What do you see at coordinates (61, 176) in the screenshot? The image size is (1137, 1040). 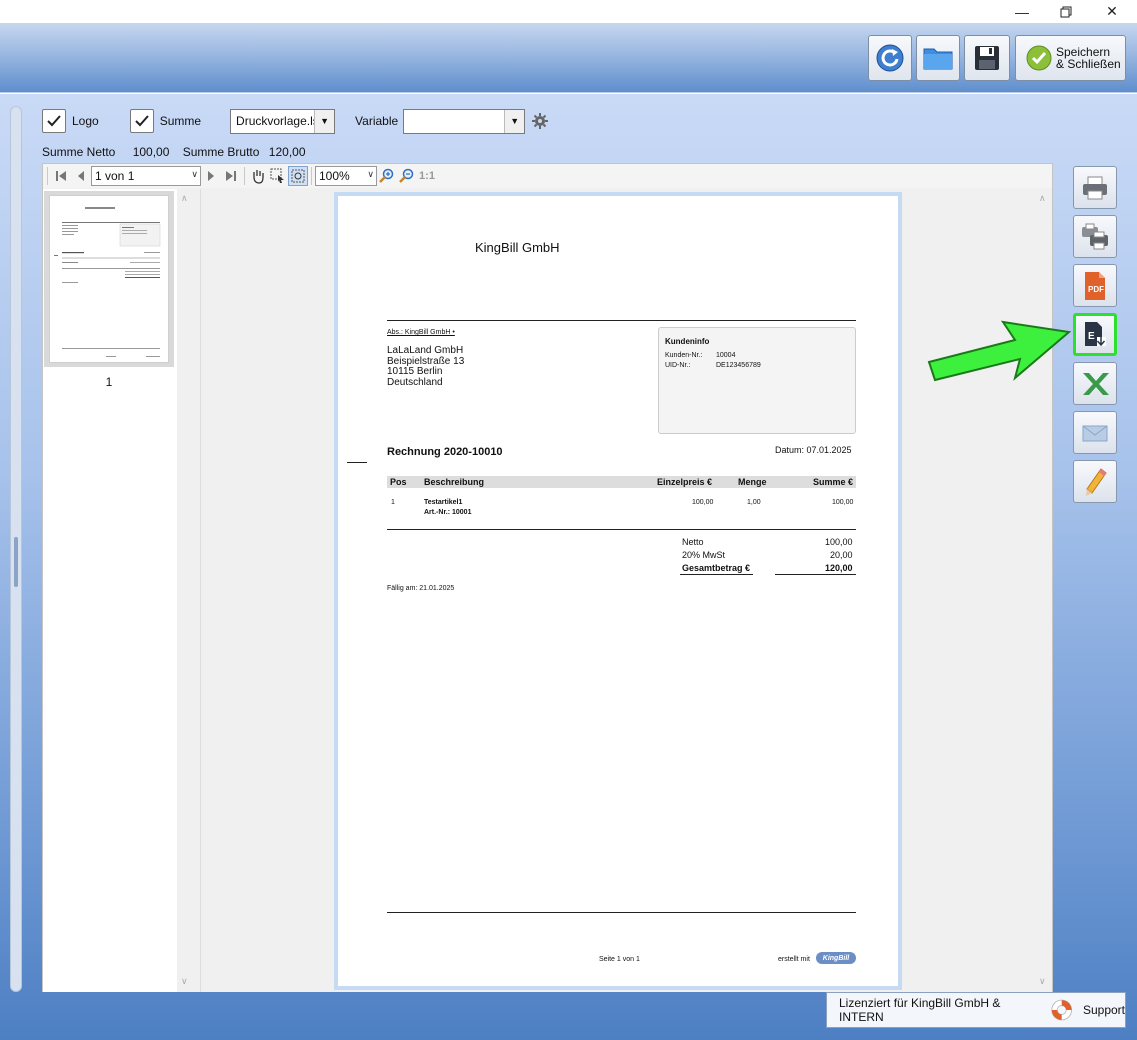 I see `first-page-icon` at bounding box center [61, 176].